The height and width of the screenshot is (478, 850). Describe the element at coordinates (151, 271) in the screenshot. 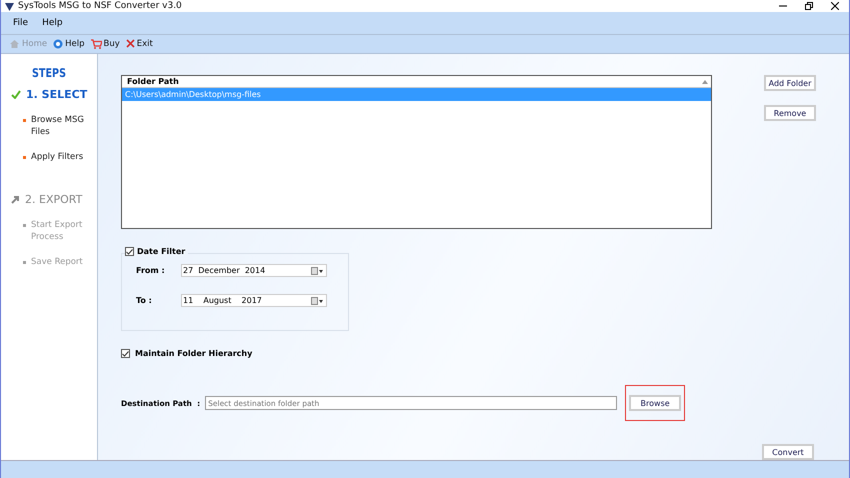

I see `field-label: From :` at that location.